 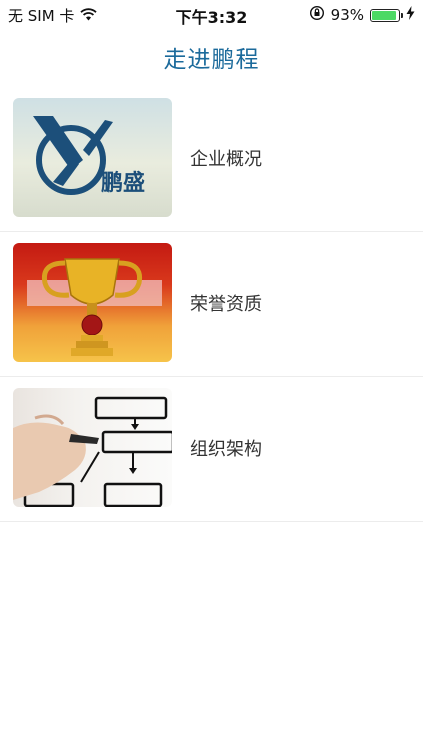 I want to click on status-right: 93%, so click(x=362, y=15).